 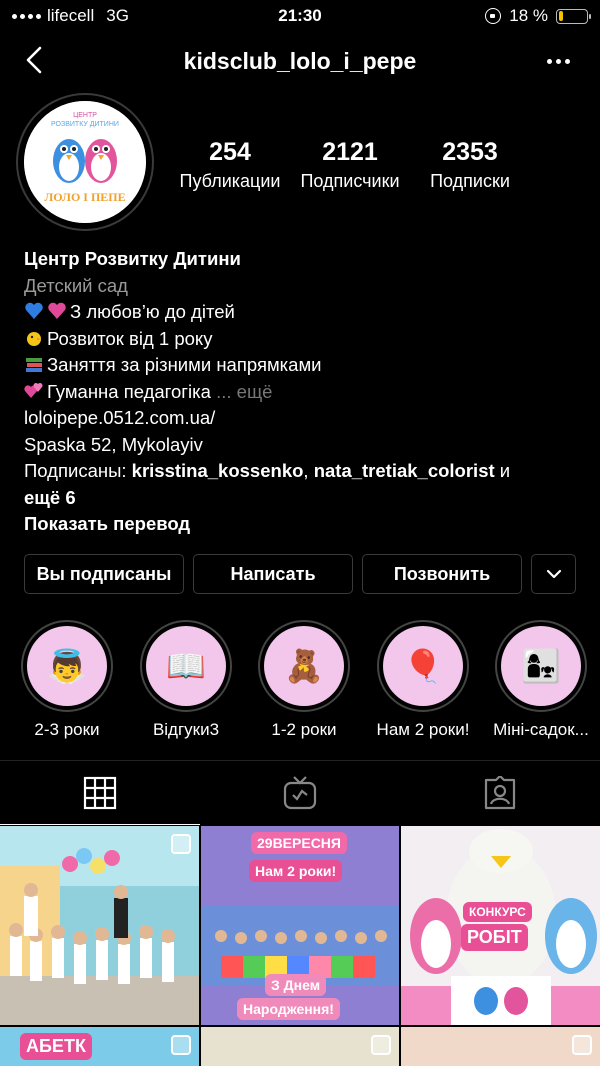 I want to click on post-date-tag: 29ВЕРЕСНЯ, so click(x=299, y=843).